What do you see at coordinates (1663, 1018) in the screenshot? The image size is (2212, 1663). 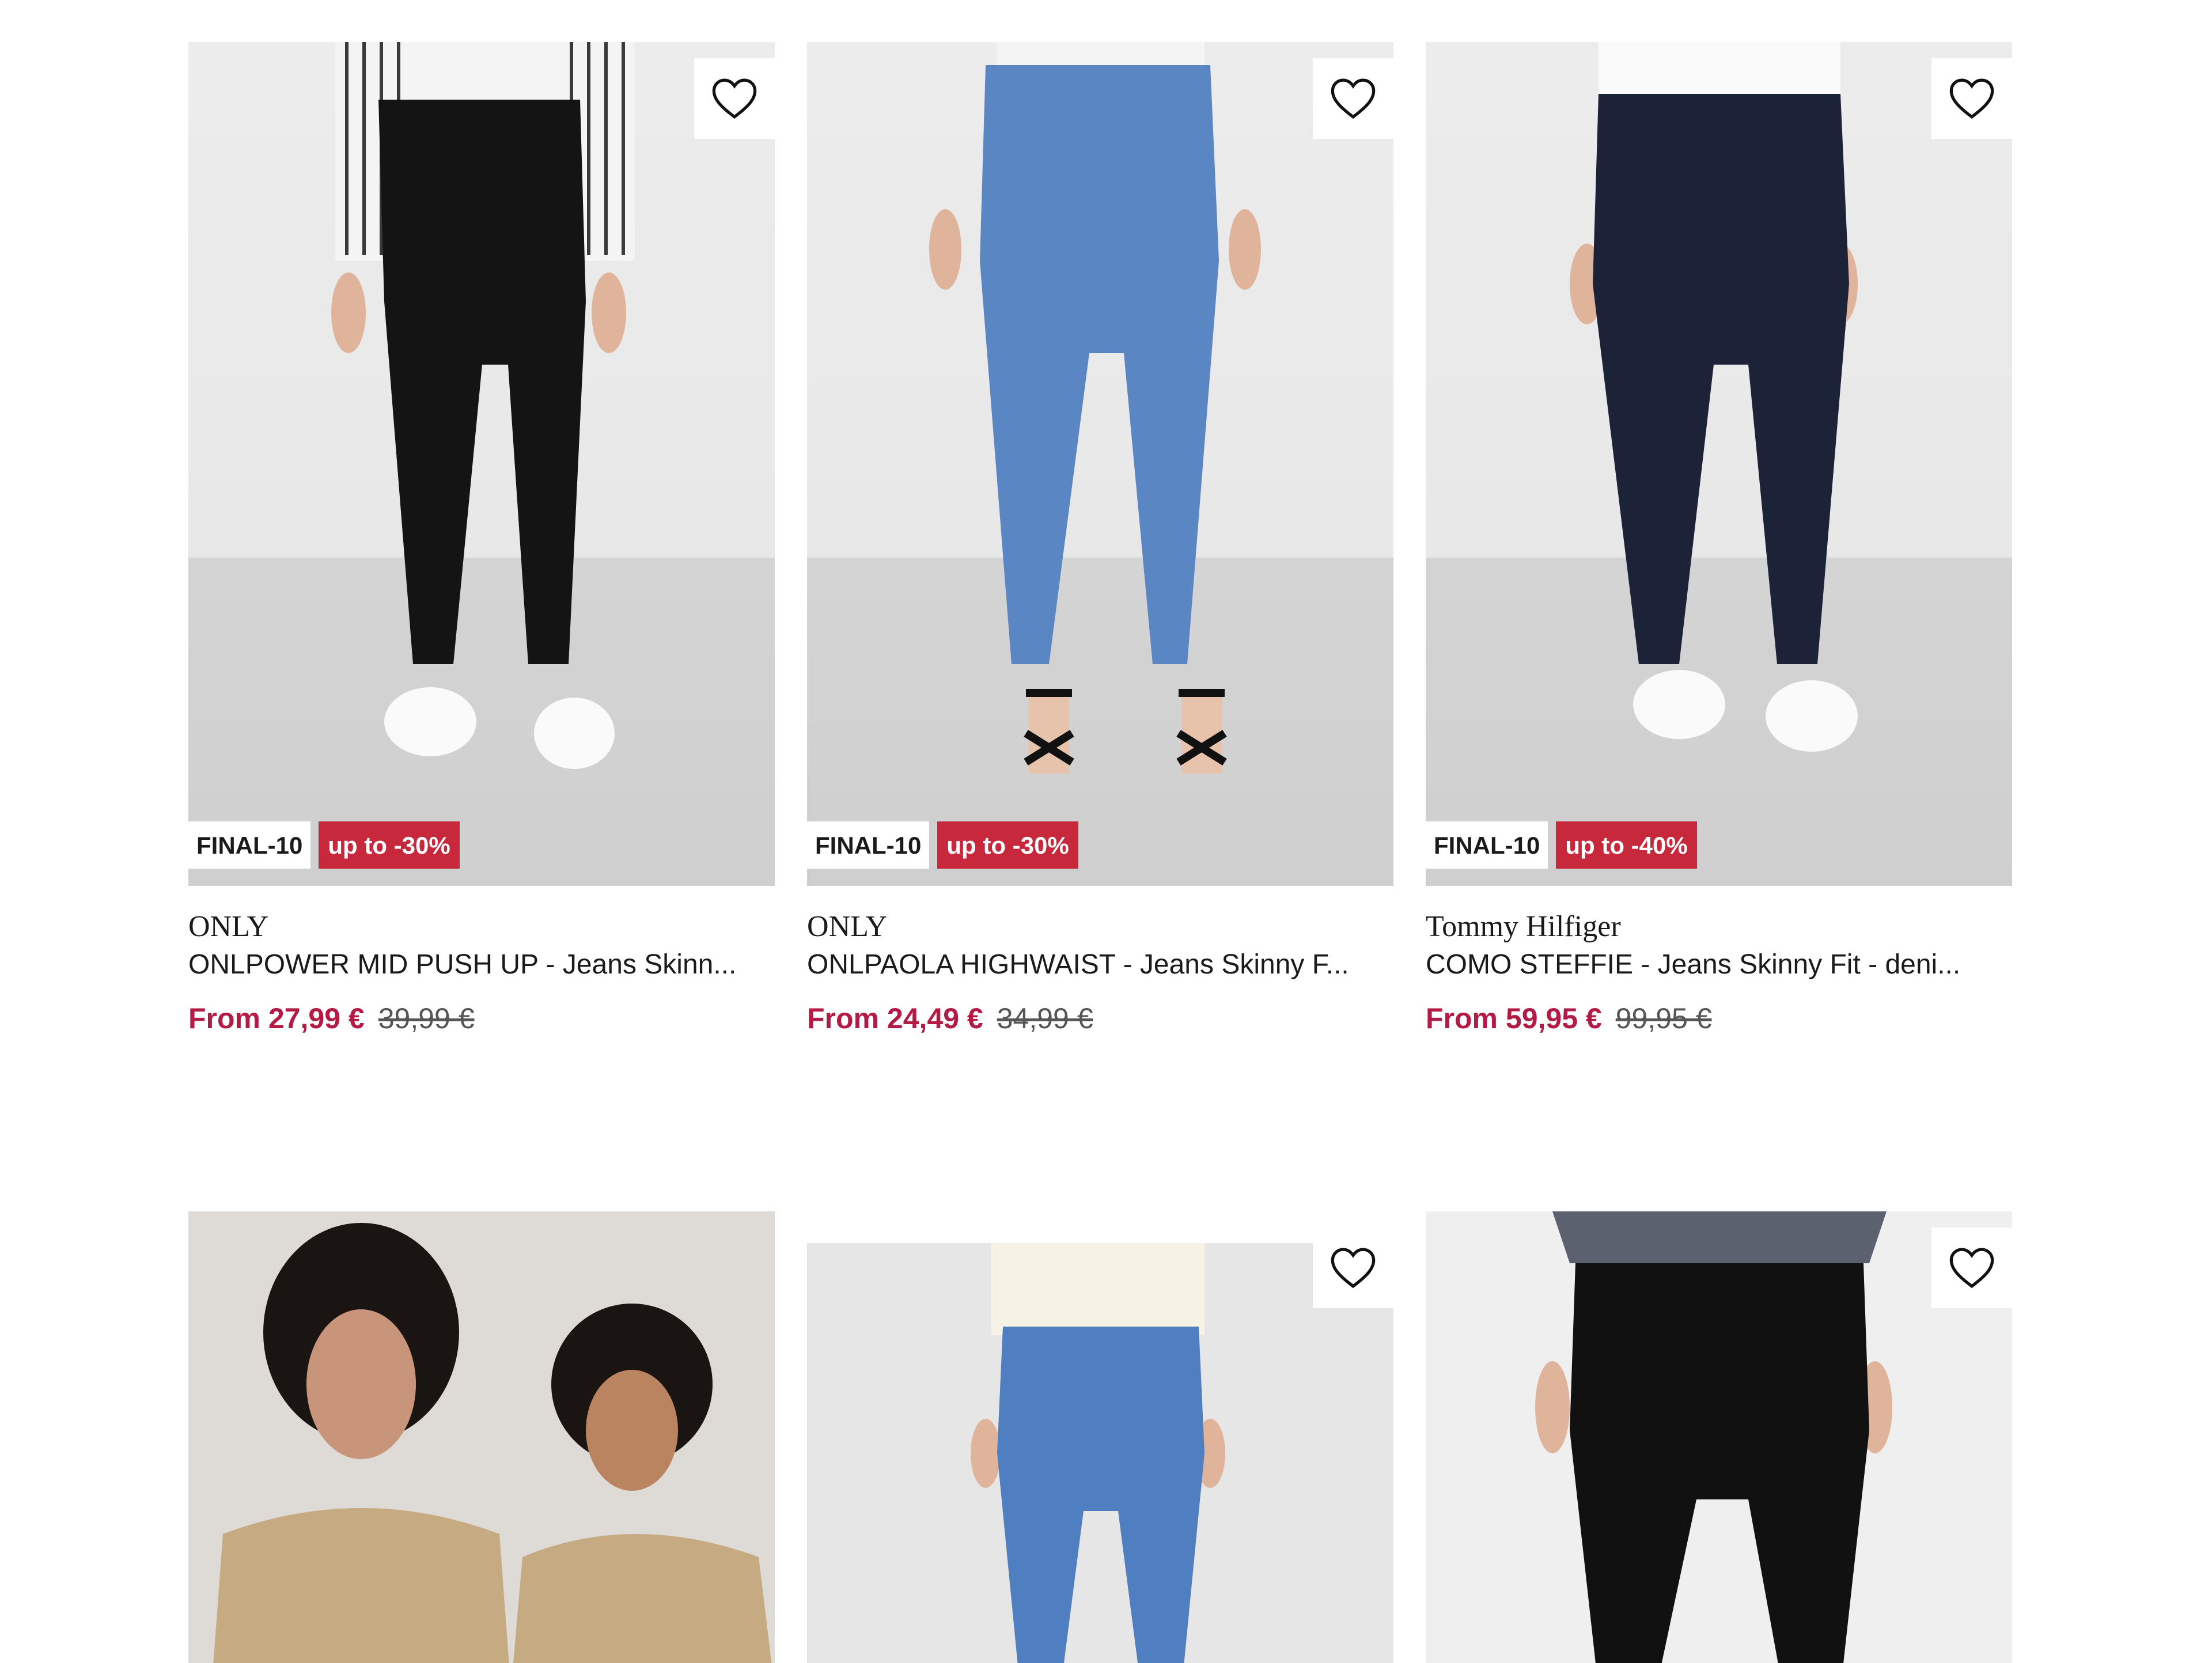 I see `price-original: 99,95 €` at bounding box center [1663, 1018].